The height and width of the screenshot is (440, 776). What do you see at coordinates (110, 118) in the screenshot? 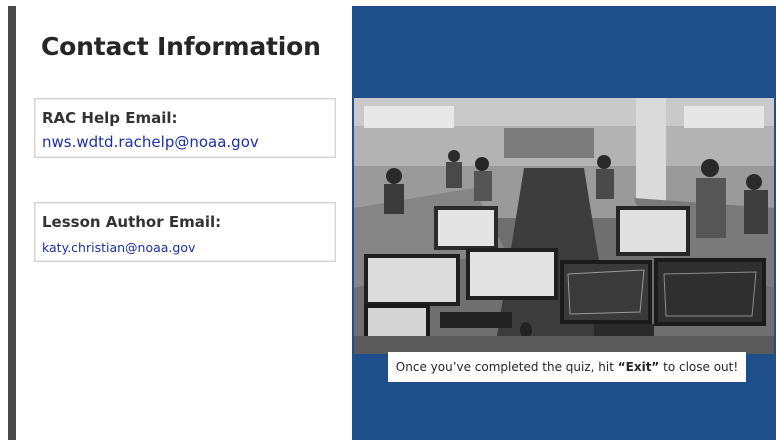
I see `rac-help-label: RAC Help Email:` at bounding box center [110, 118].